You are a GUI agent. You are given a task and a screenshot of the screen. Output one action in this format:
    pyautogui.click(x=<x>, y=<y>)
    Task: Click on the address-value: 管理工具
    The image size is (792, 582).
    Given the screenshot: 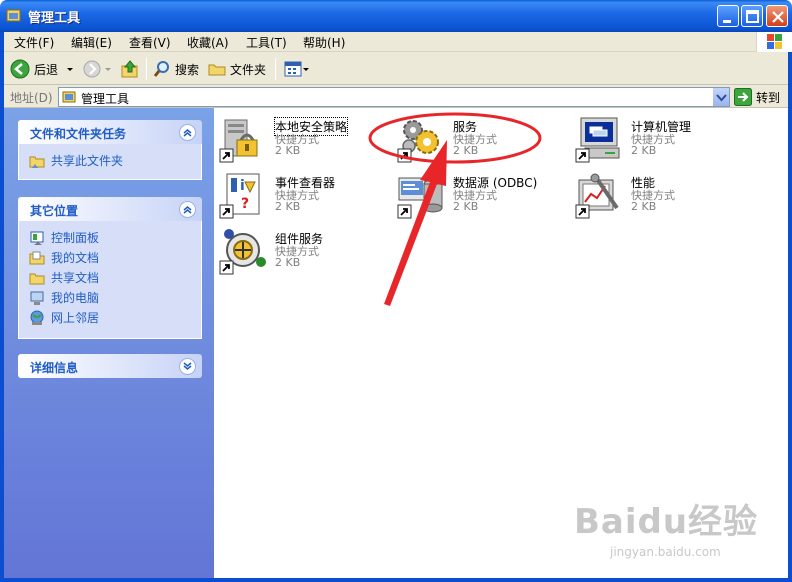 What is the action you would take?
    pyautogui.click(x=105, y=99)
    